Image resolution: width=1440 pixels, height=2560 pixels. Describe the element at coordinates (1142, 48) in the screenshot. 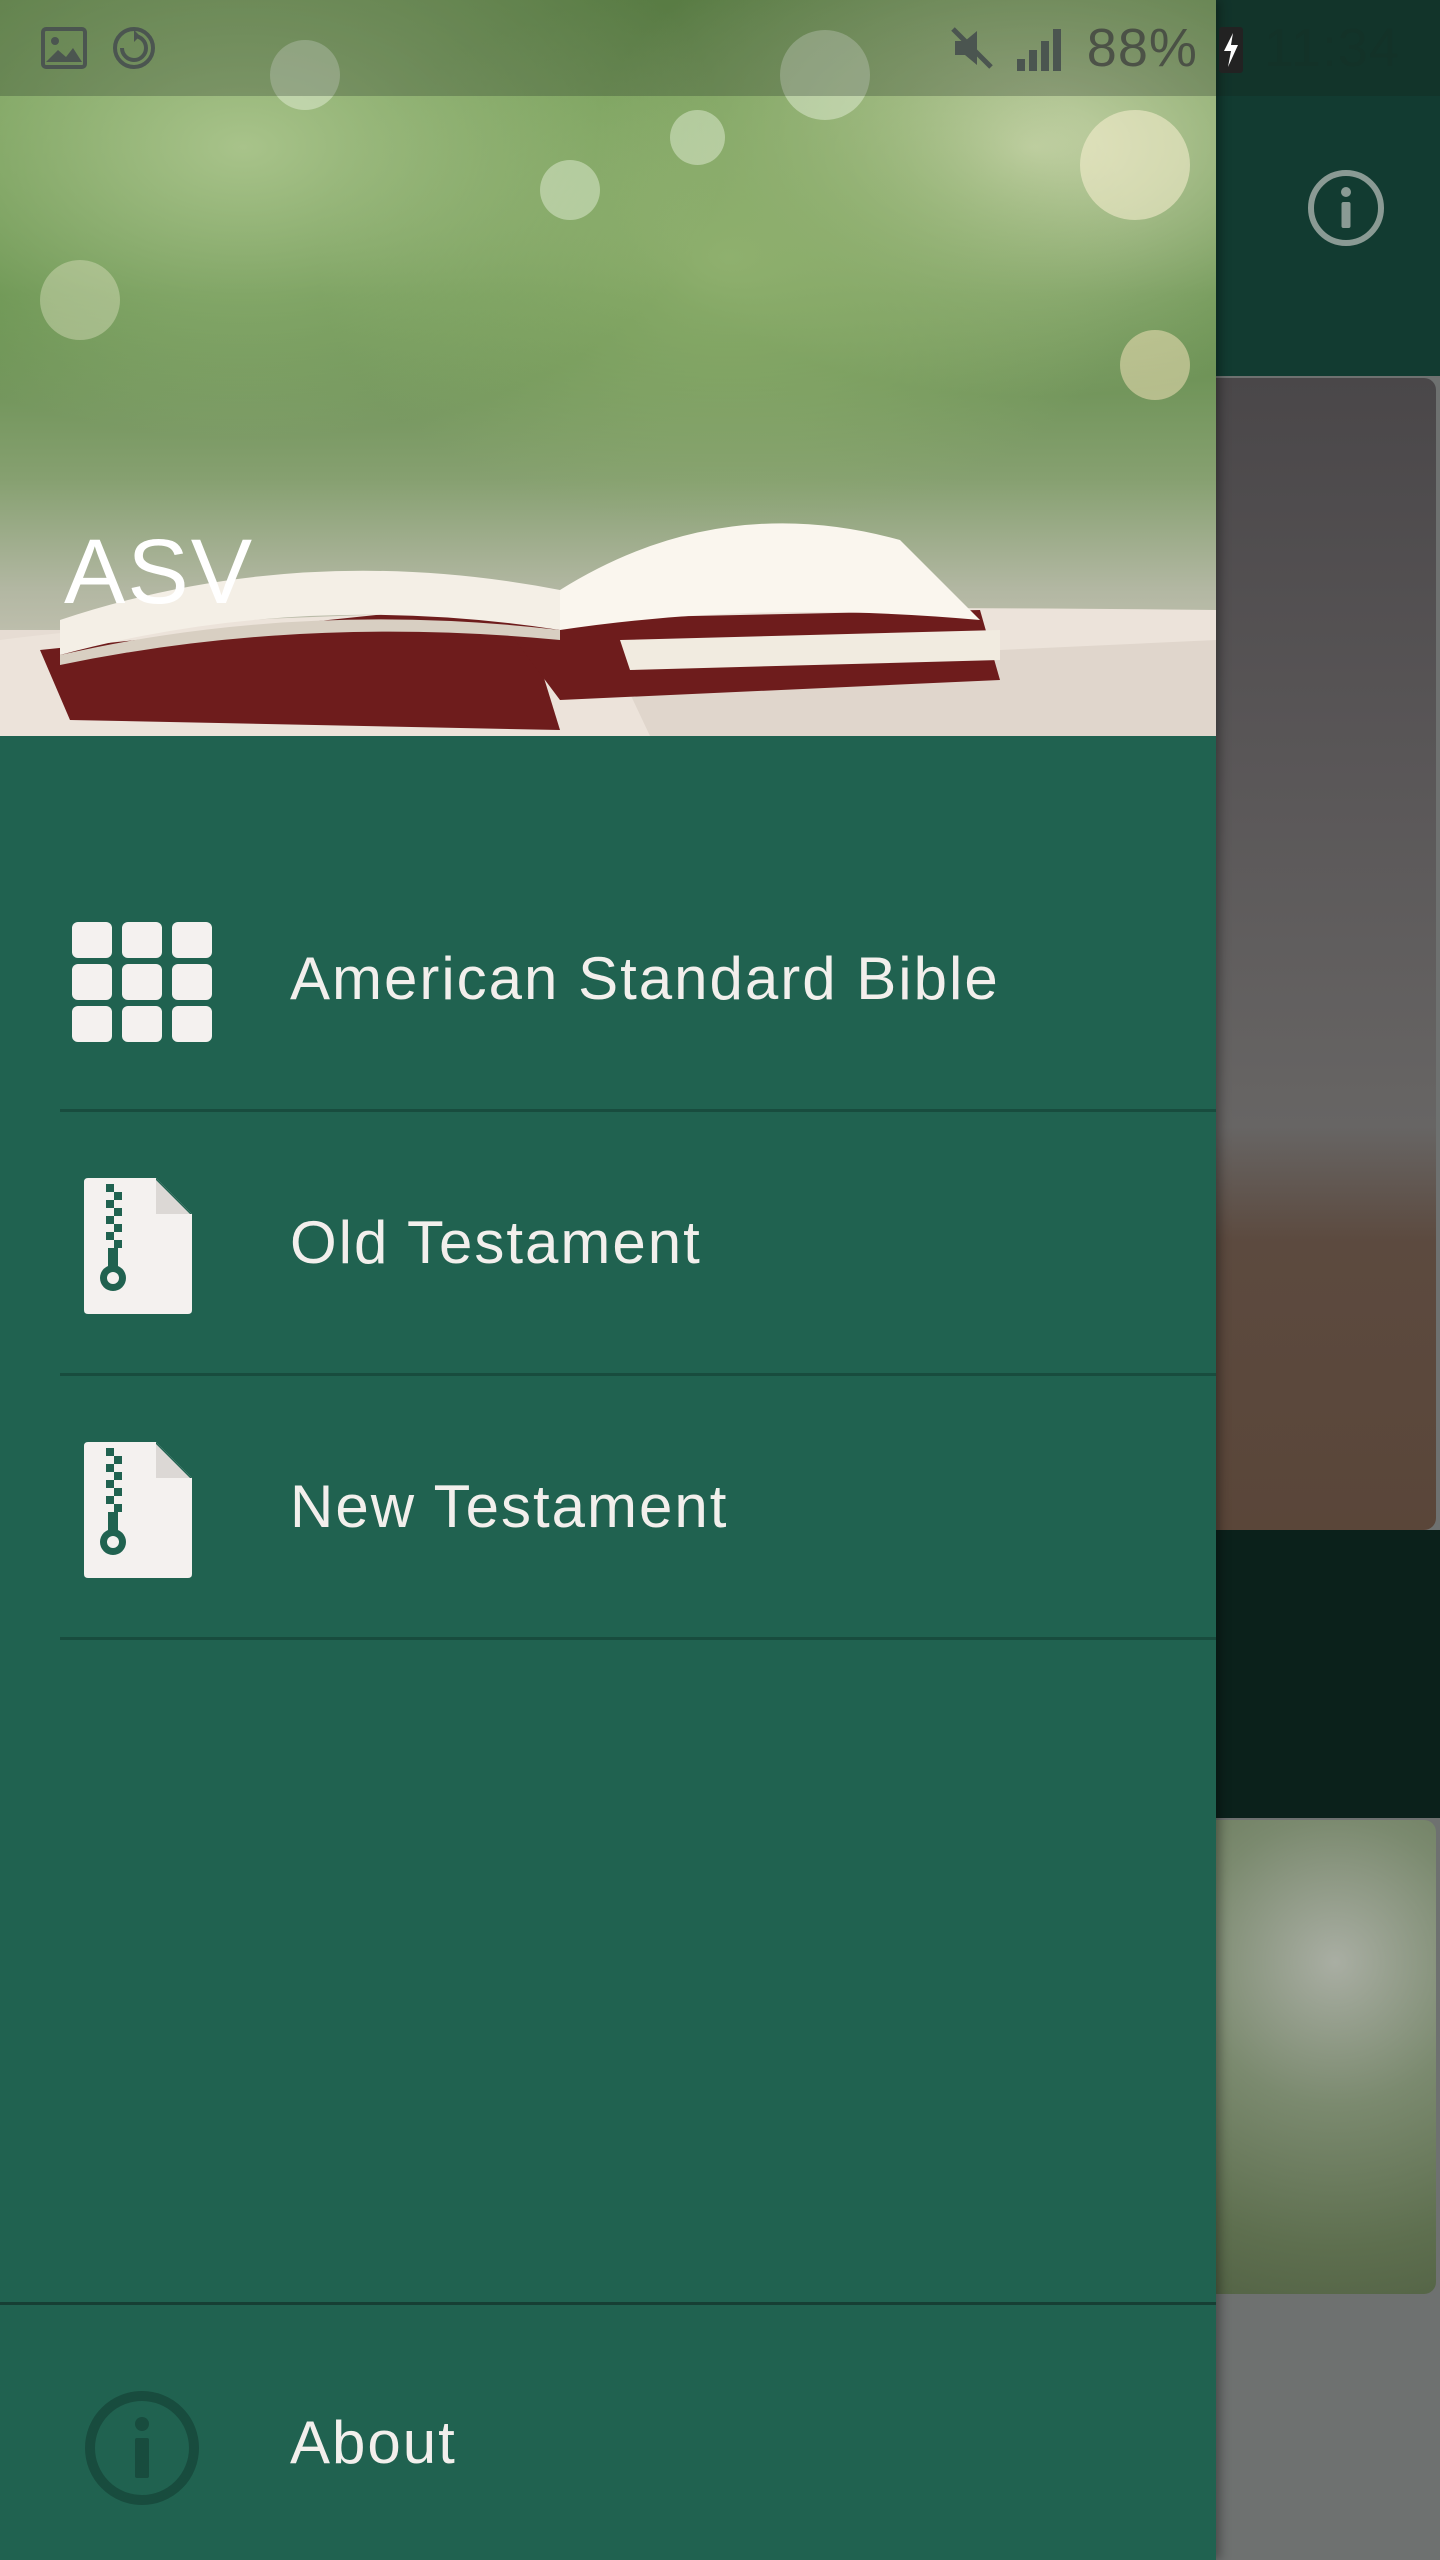

I see `battery-percent: 88%` at that location.